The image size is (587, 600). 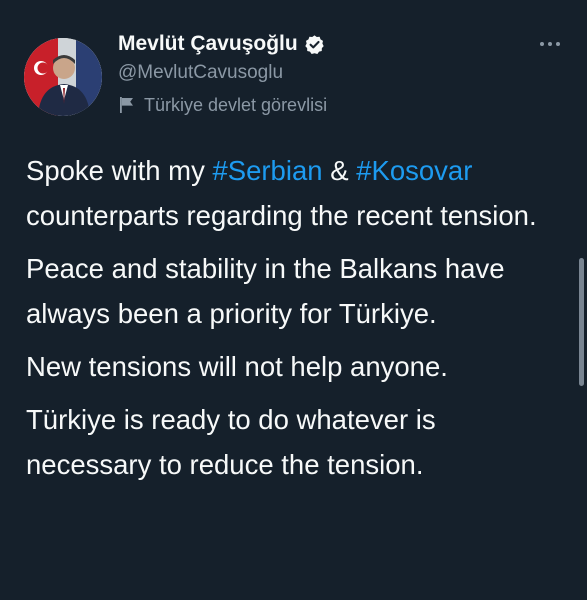 I want to click on tweet-paragraph-3: New tensions will not help anyone., so click(x=237, y=366).